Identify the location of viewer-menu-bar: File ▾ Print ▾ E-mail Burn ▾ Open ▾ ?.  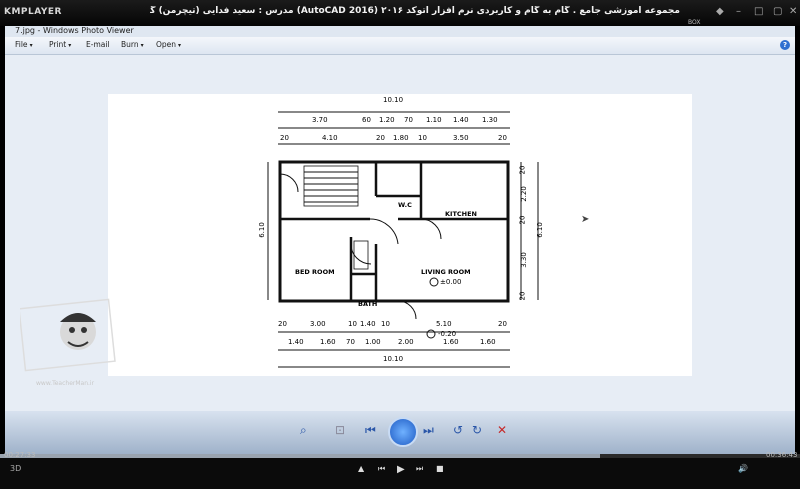
(400, 46).